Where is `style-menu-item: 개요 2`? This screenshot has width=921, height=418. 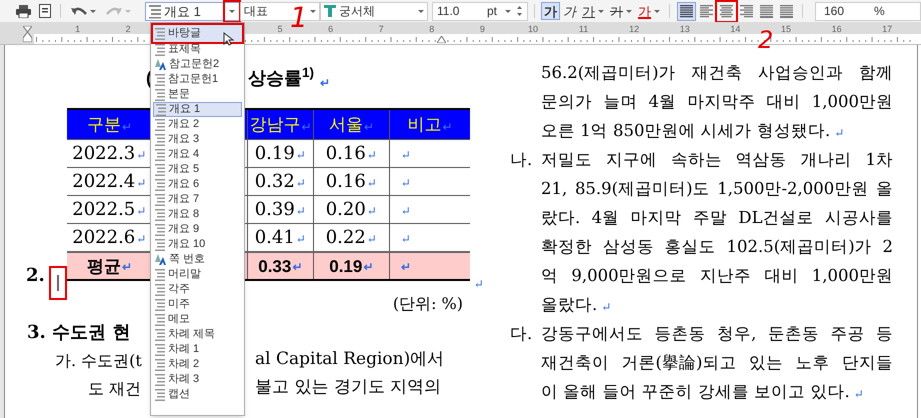
style-menu-item: 개요 2 is located at coordinates (197, 124).